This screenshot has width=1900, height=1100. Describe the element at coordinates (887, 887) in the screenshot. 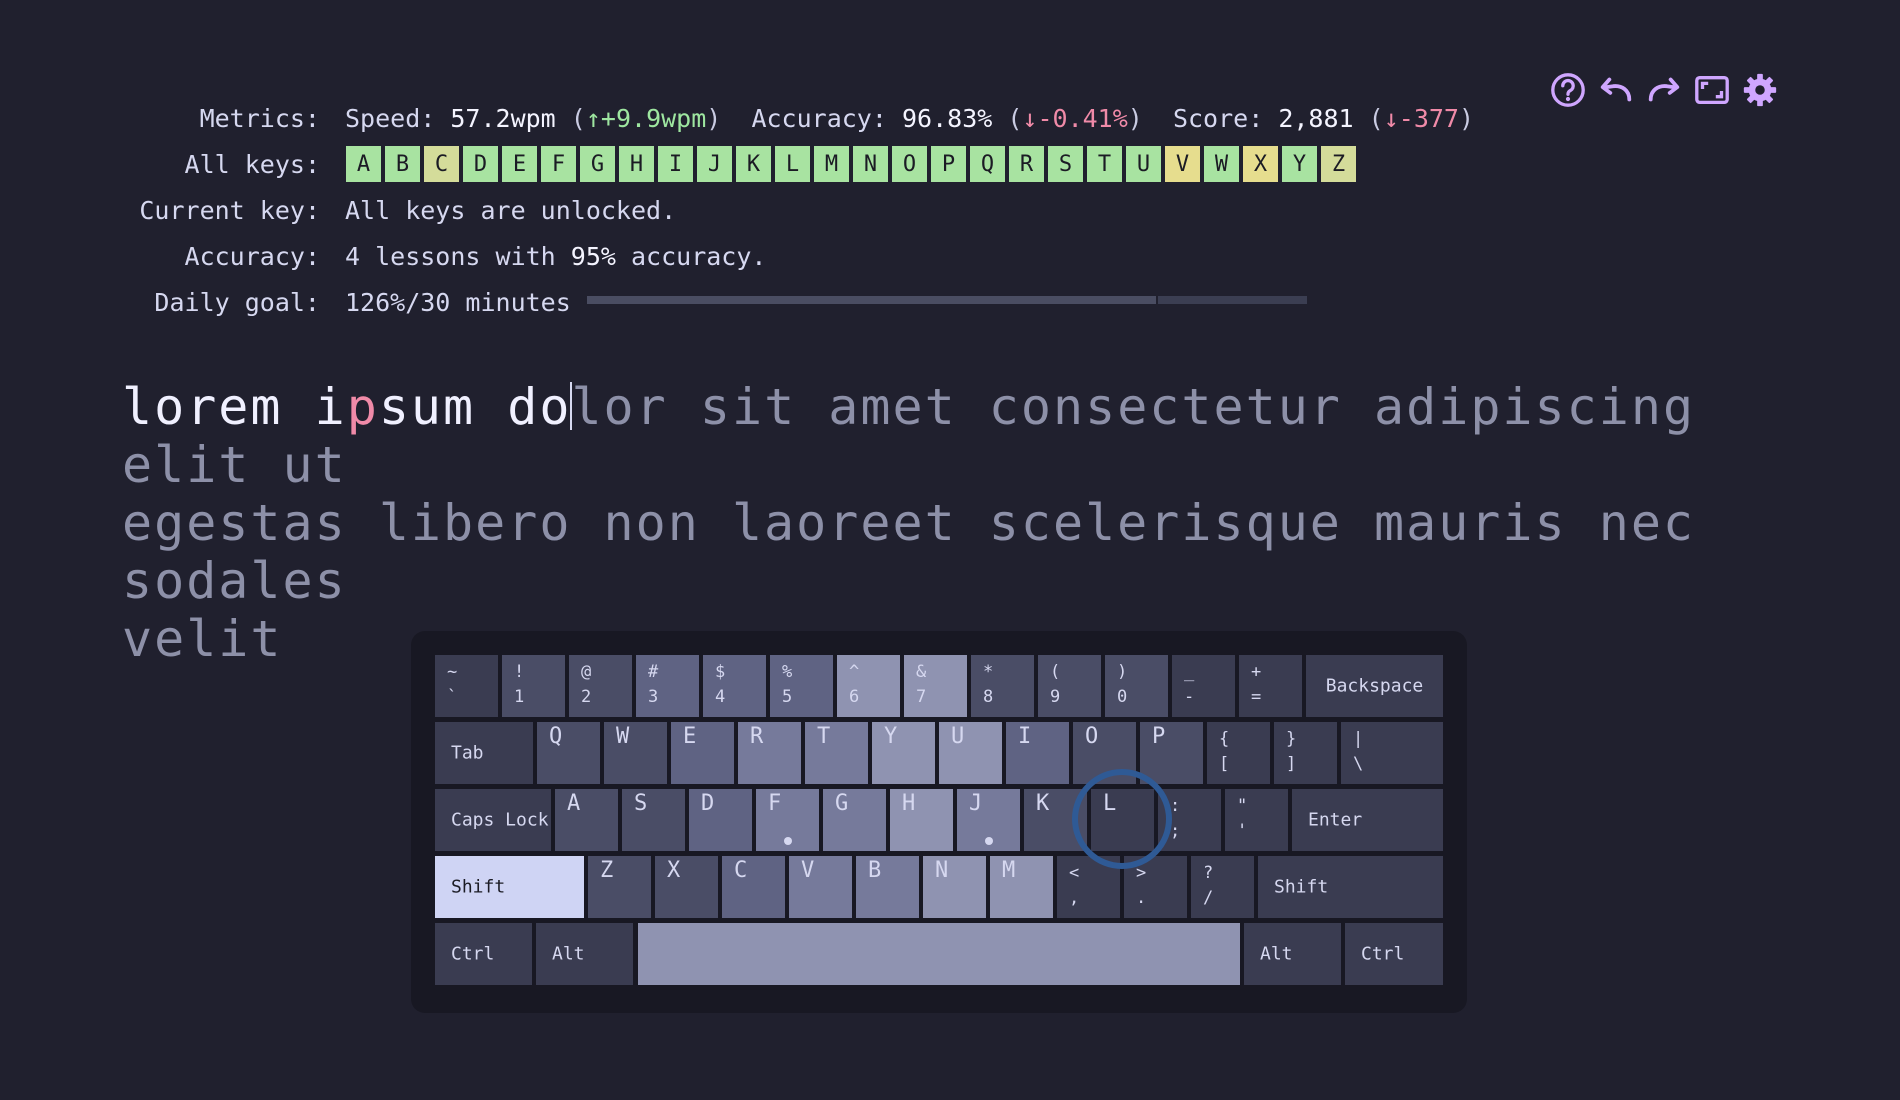

I see `key-b: B` at that location.